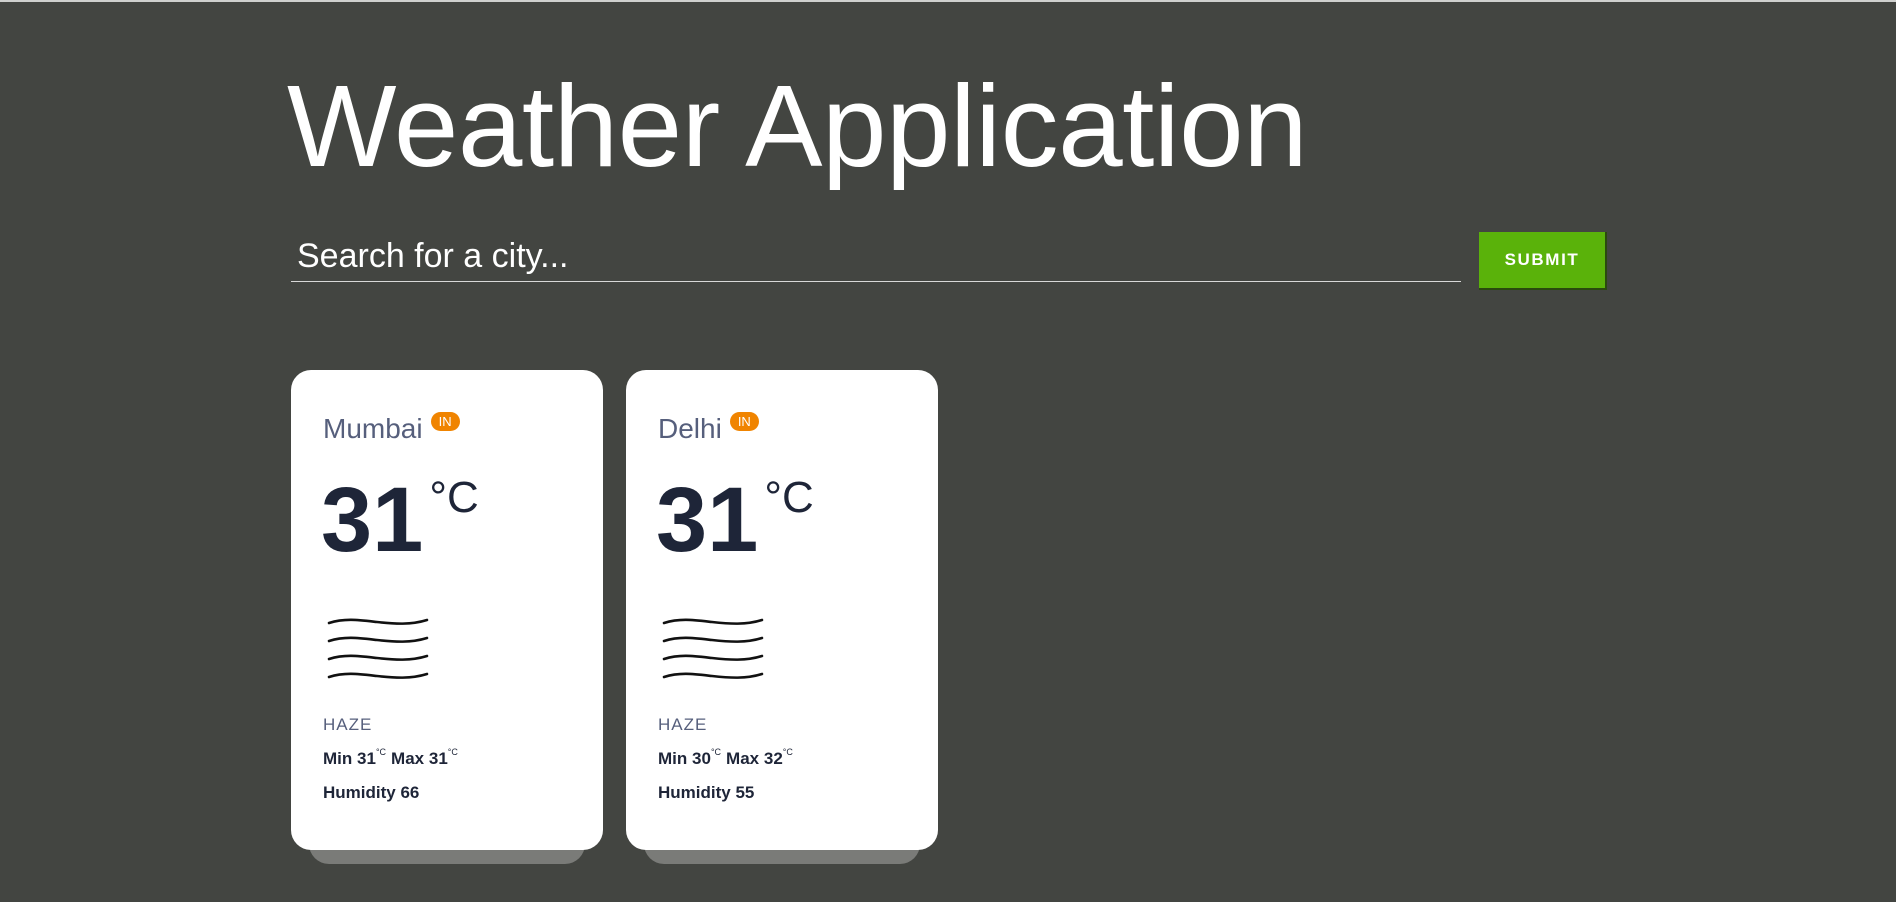 The height and width of the screenshot is (902, 1896). I want to click on humidity-value: 55, so click(745, 792).